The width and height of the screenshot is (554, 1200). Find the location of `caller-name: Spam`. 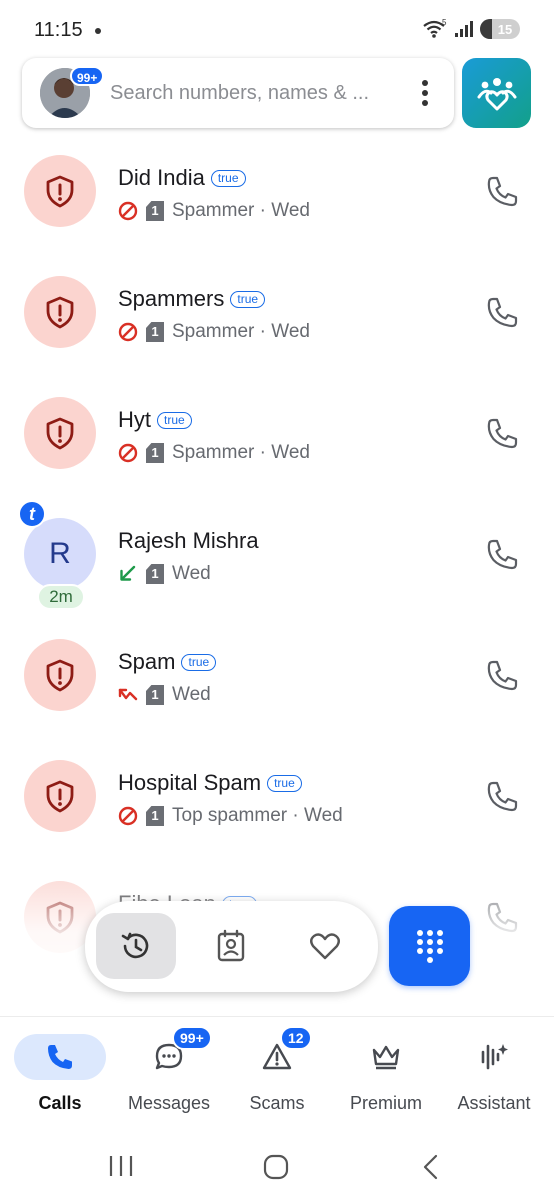

caller-name: Spam is located at coordinates (147, 661).